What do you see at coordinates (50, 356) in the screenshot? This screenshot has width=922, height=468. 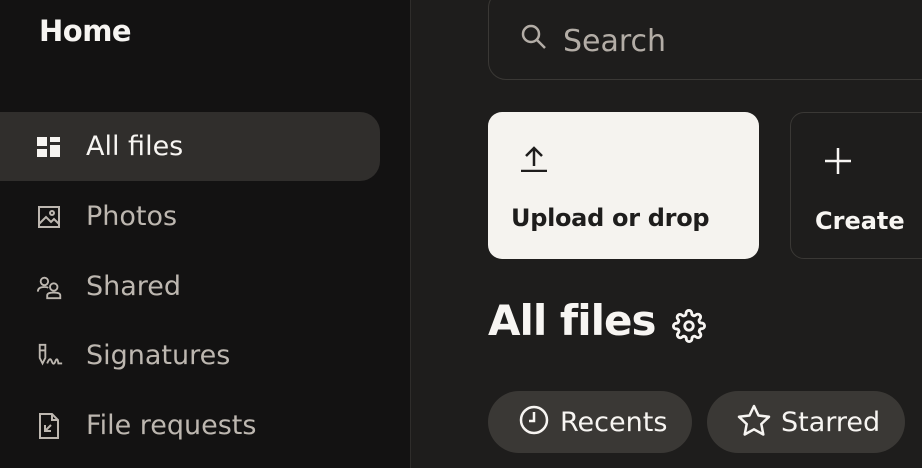 I see `signatures-icon` at bounding box center [50, 356].